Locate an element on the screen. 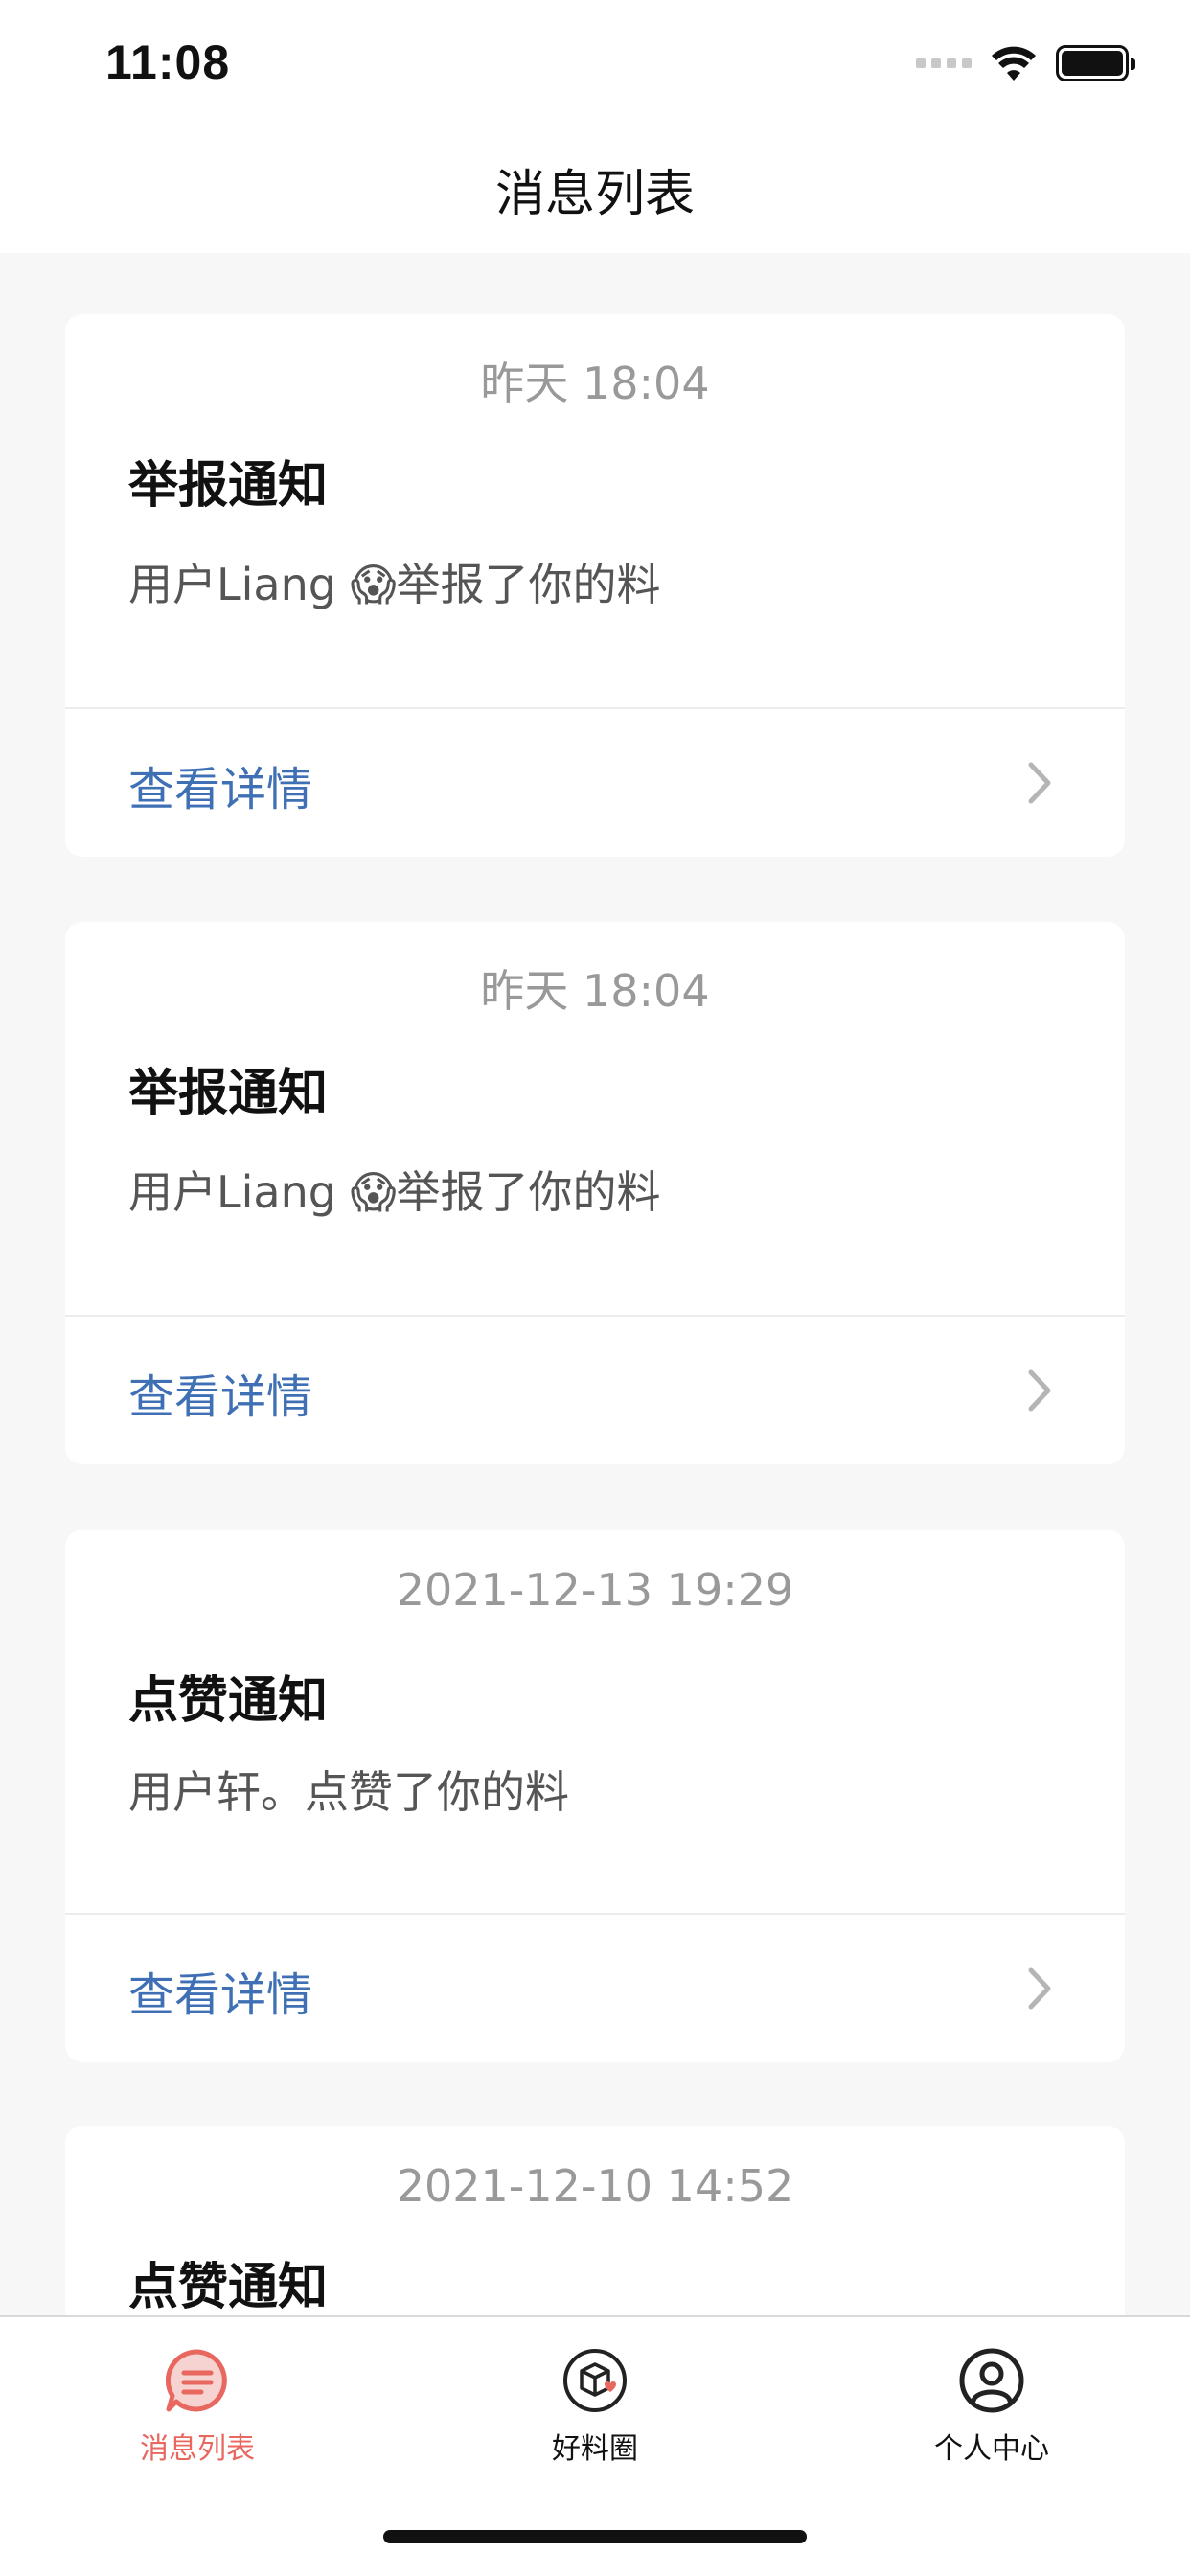 Image resolution: width=1190 pixels, height=2576 pixels. message-time: 2021-12-10 14:52 is located at coordinates (595, 2186).